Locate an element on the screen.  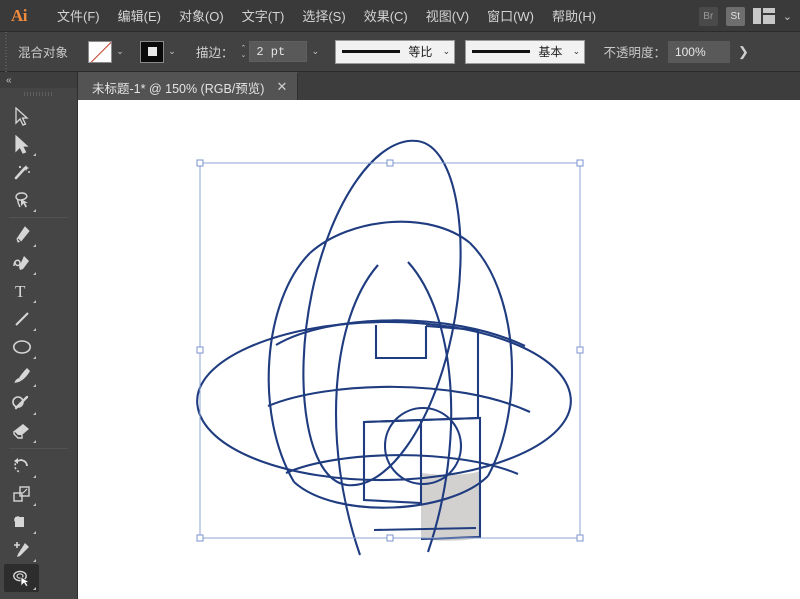
lasso-tool is located at coordinates (21, 200).